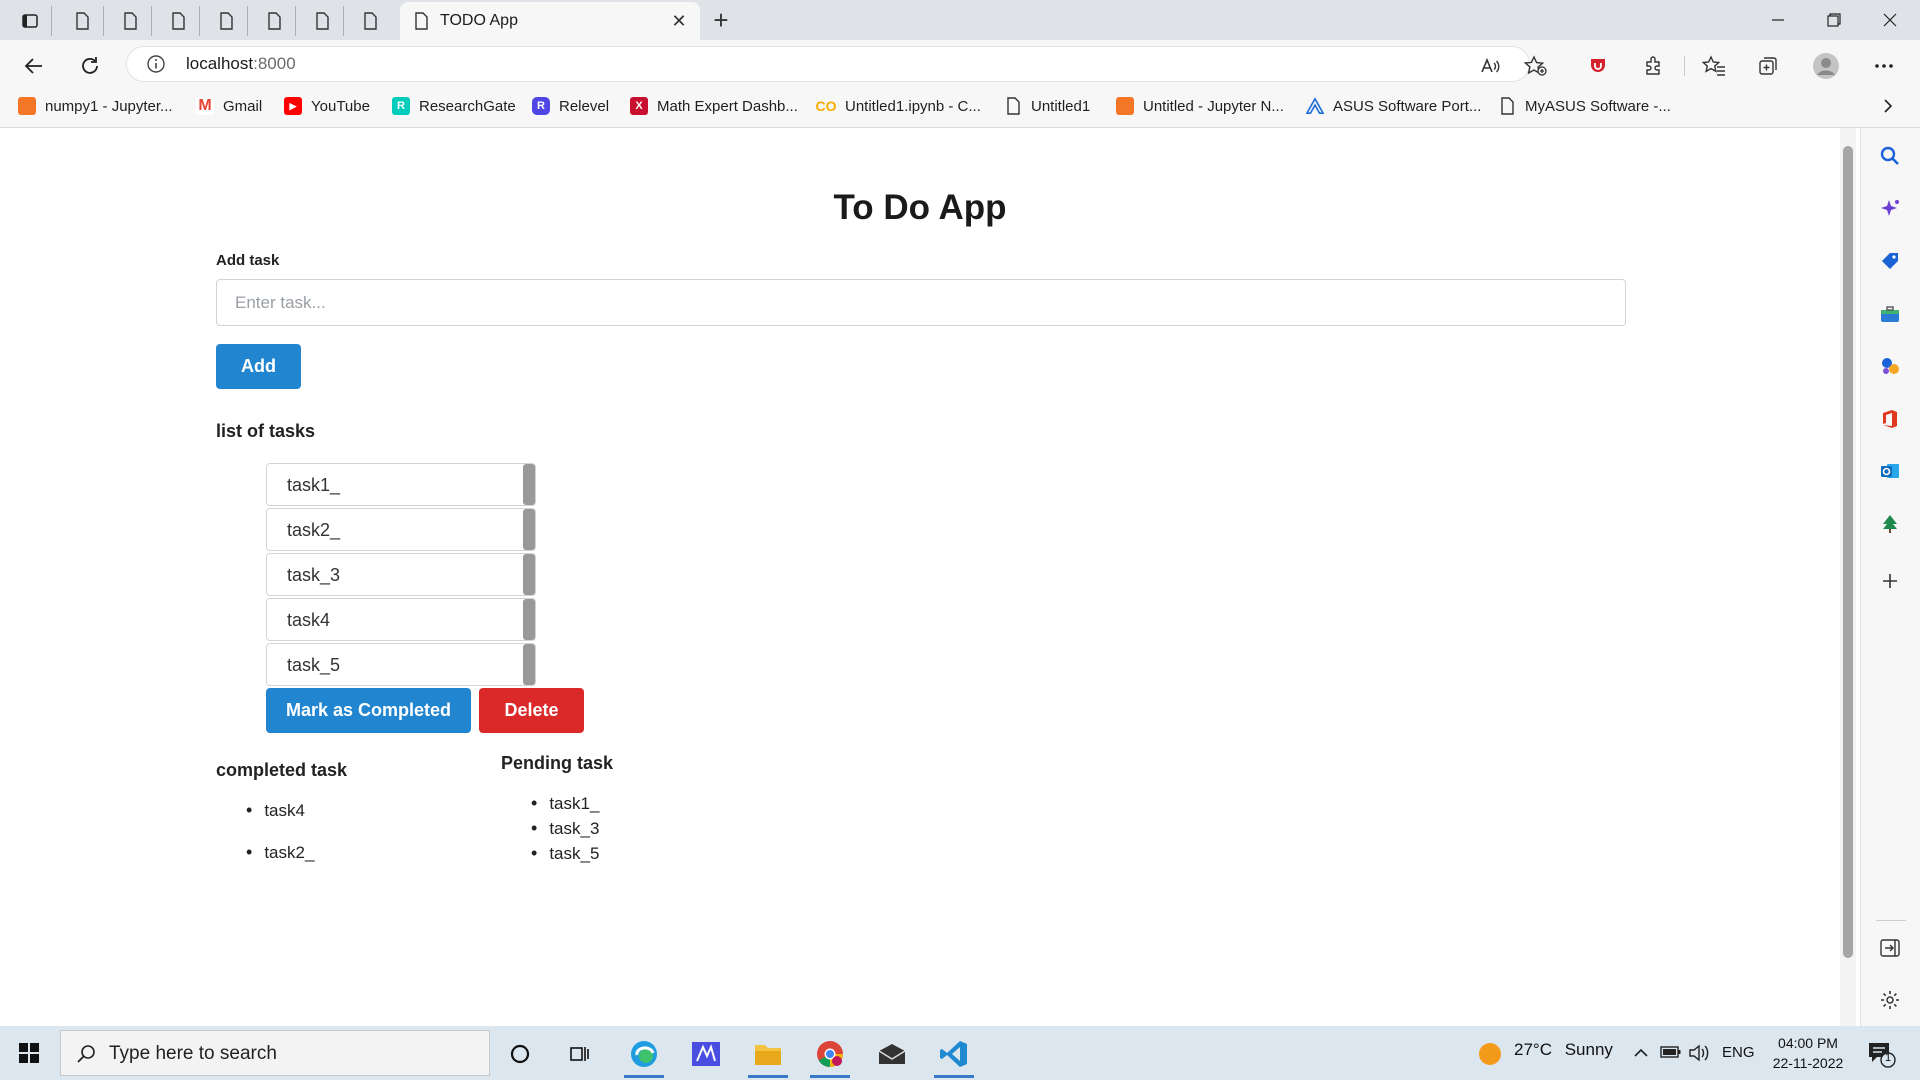 Image resolution: width=1920 pixels, height=1080 pixels. I want to click on pending-list-item: task1_, so click(565, 803).